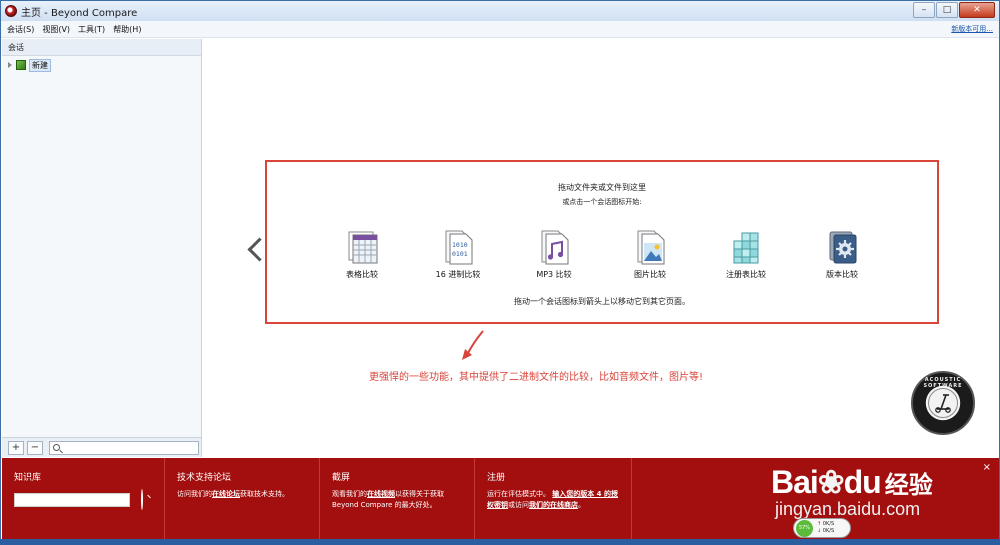  What do you see at coordinates (458, 274) in the screenshot?
I see `session-label: 16 进制比较` at bounding box center [458, 274].